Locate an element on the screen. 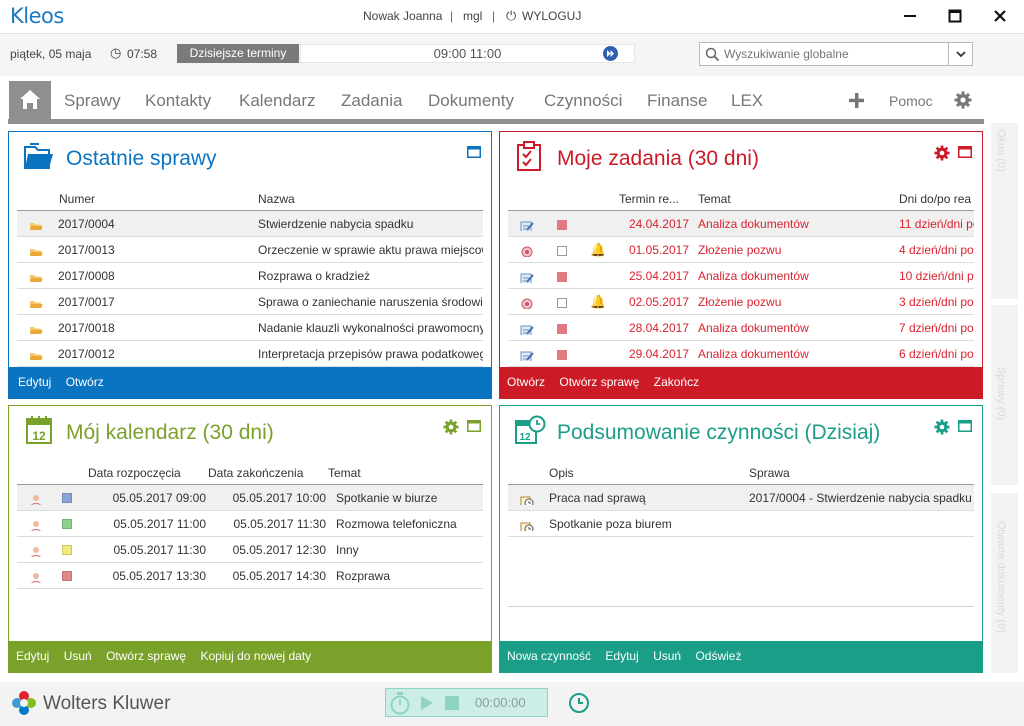  event-end: 05.05.2017 14:30 is located at coordinates (279, 576).